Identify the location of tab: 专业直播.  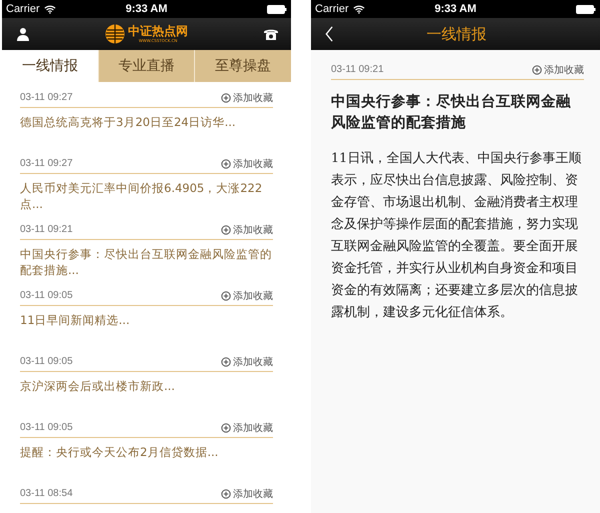
(146, 66).